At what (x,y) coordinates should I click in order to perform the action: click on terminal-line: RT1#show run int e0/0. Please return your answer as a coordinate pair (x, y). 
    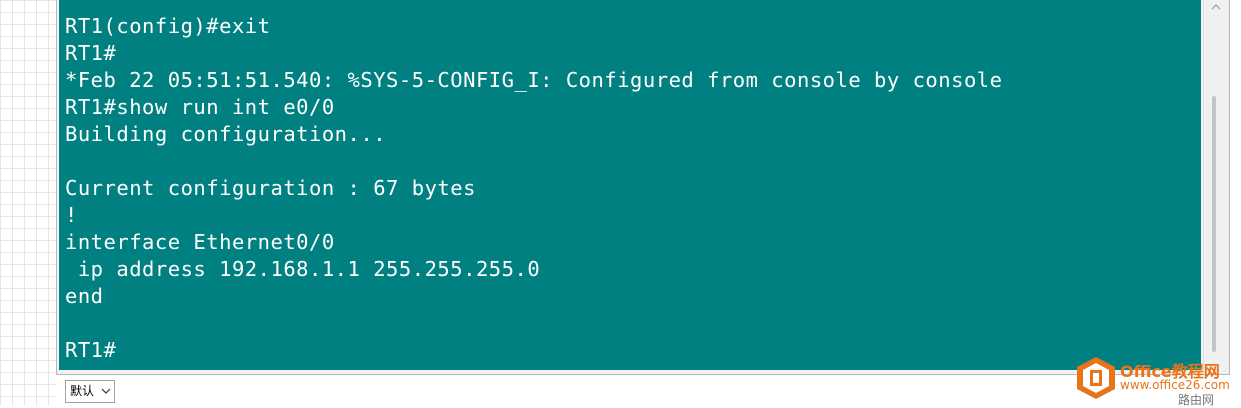
    Looking at the image, I should click on (200, 107).